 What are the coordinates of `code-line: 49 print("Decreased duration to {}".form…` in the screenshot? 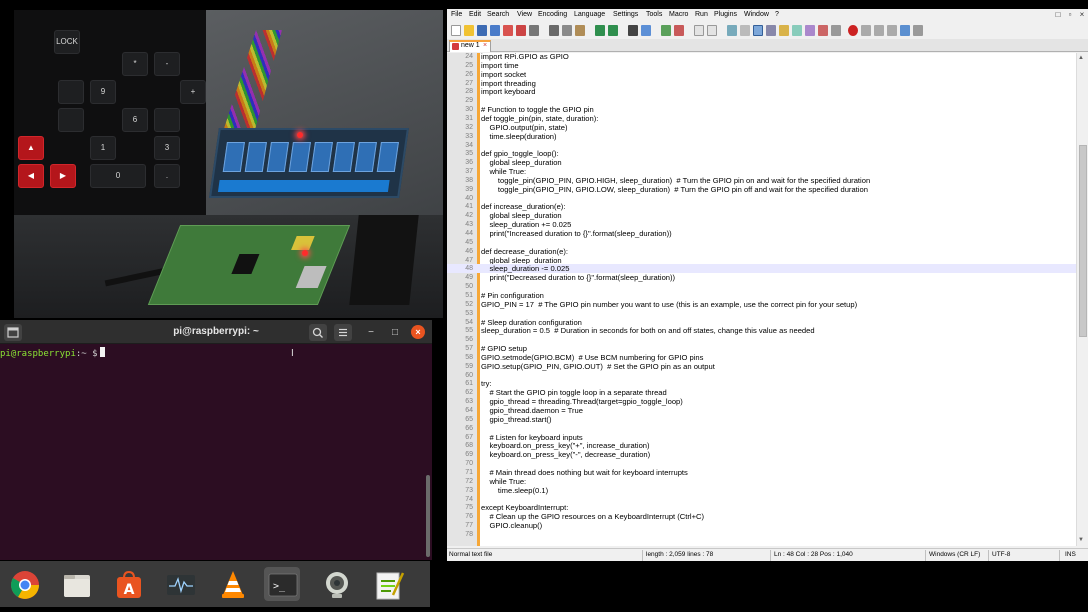 It's located at (761, 277).